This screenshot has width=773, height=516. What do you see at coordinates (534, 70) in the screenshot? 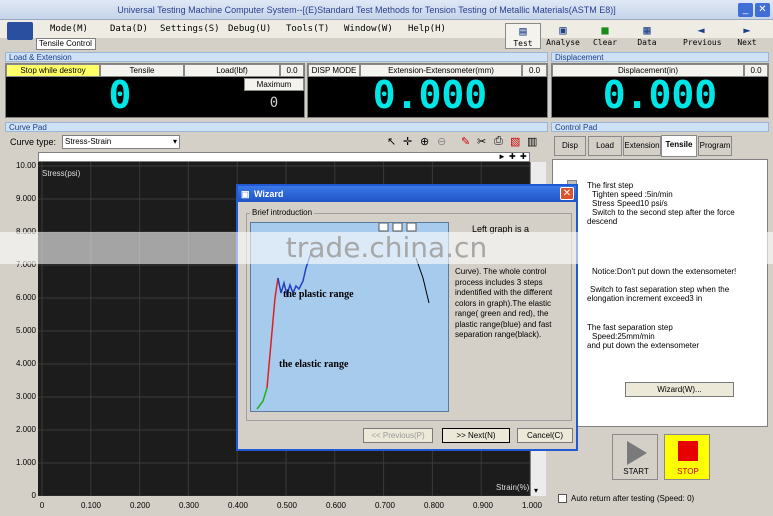
I see `extension-unit-value: 0.0` at bounding box center [534, 70].